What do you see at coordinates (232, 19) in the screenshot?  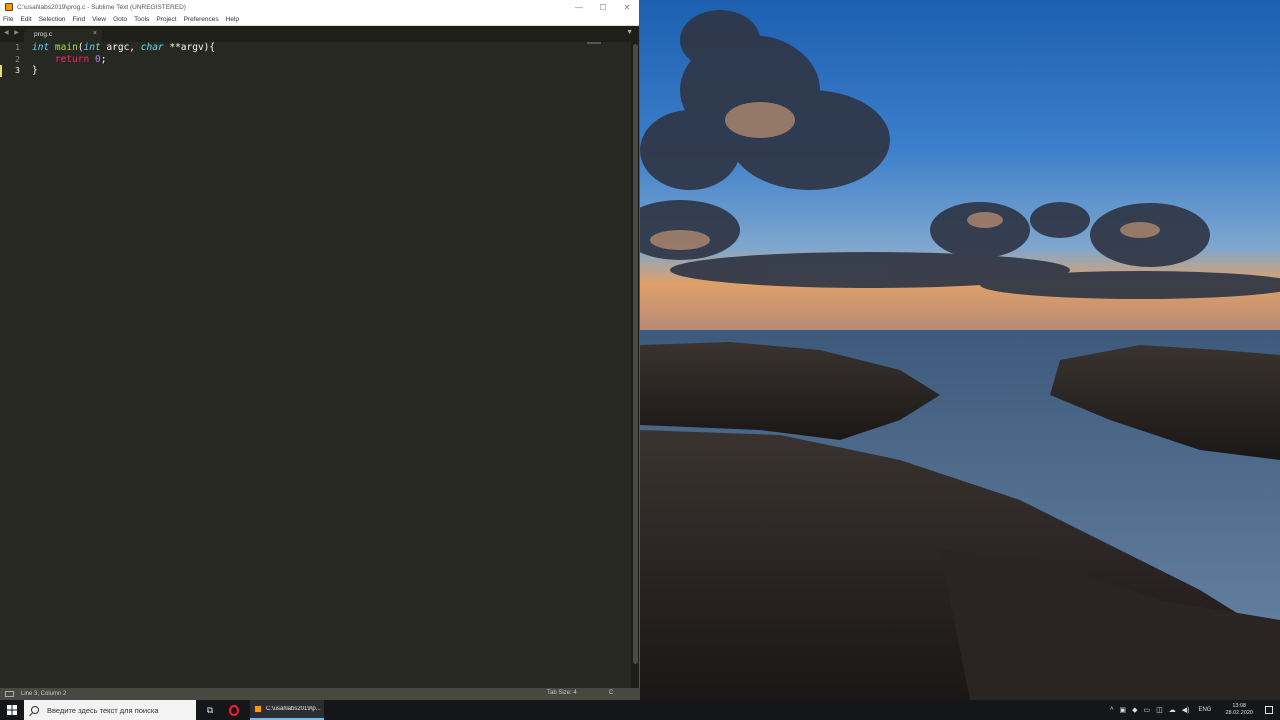 I see `menu-help: Help` at bounding box center [232, 19].